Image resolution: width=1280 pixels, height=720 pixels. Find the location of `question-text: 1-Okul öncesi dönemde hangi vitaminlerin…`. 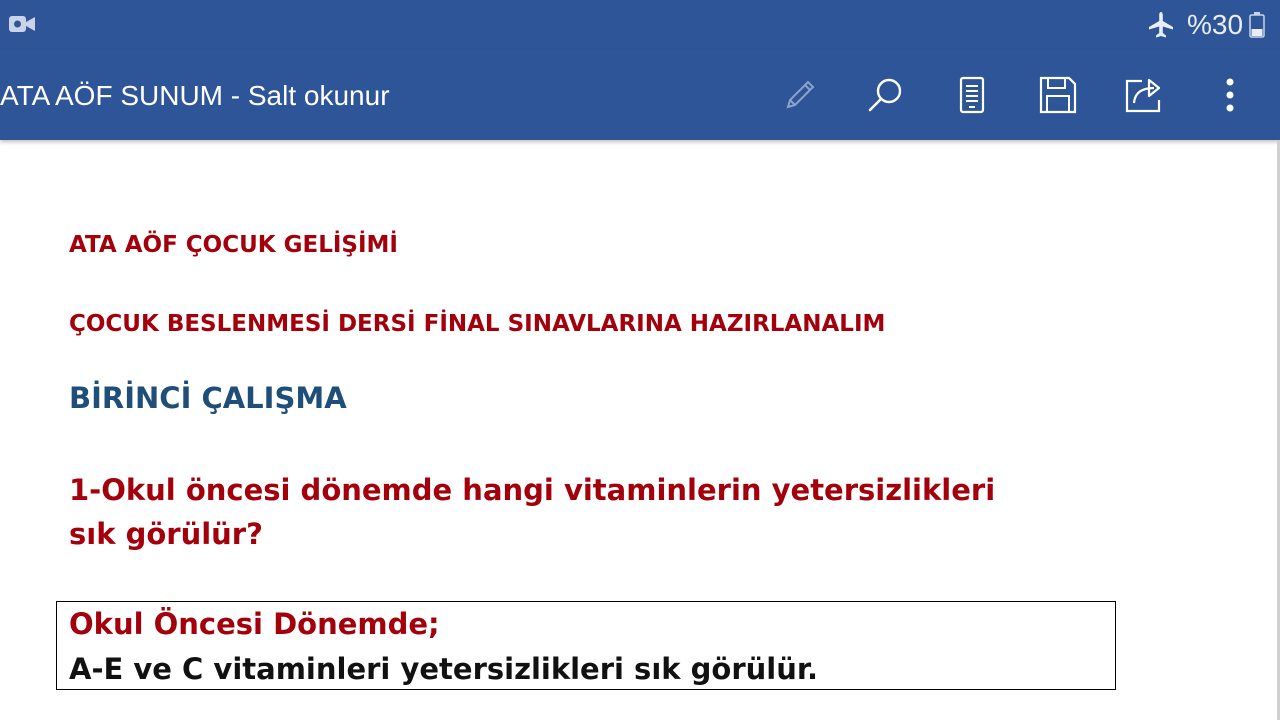

question-text: 1-Okul öncesi dönemde hangi vitaminlerin… is located at coordinates (532, 512).